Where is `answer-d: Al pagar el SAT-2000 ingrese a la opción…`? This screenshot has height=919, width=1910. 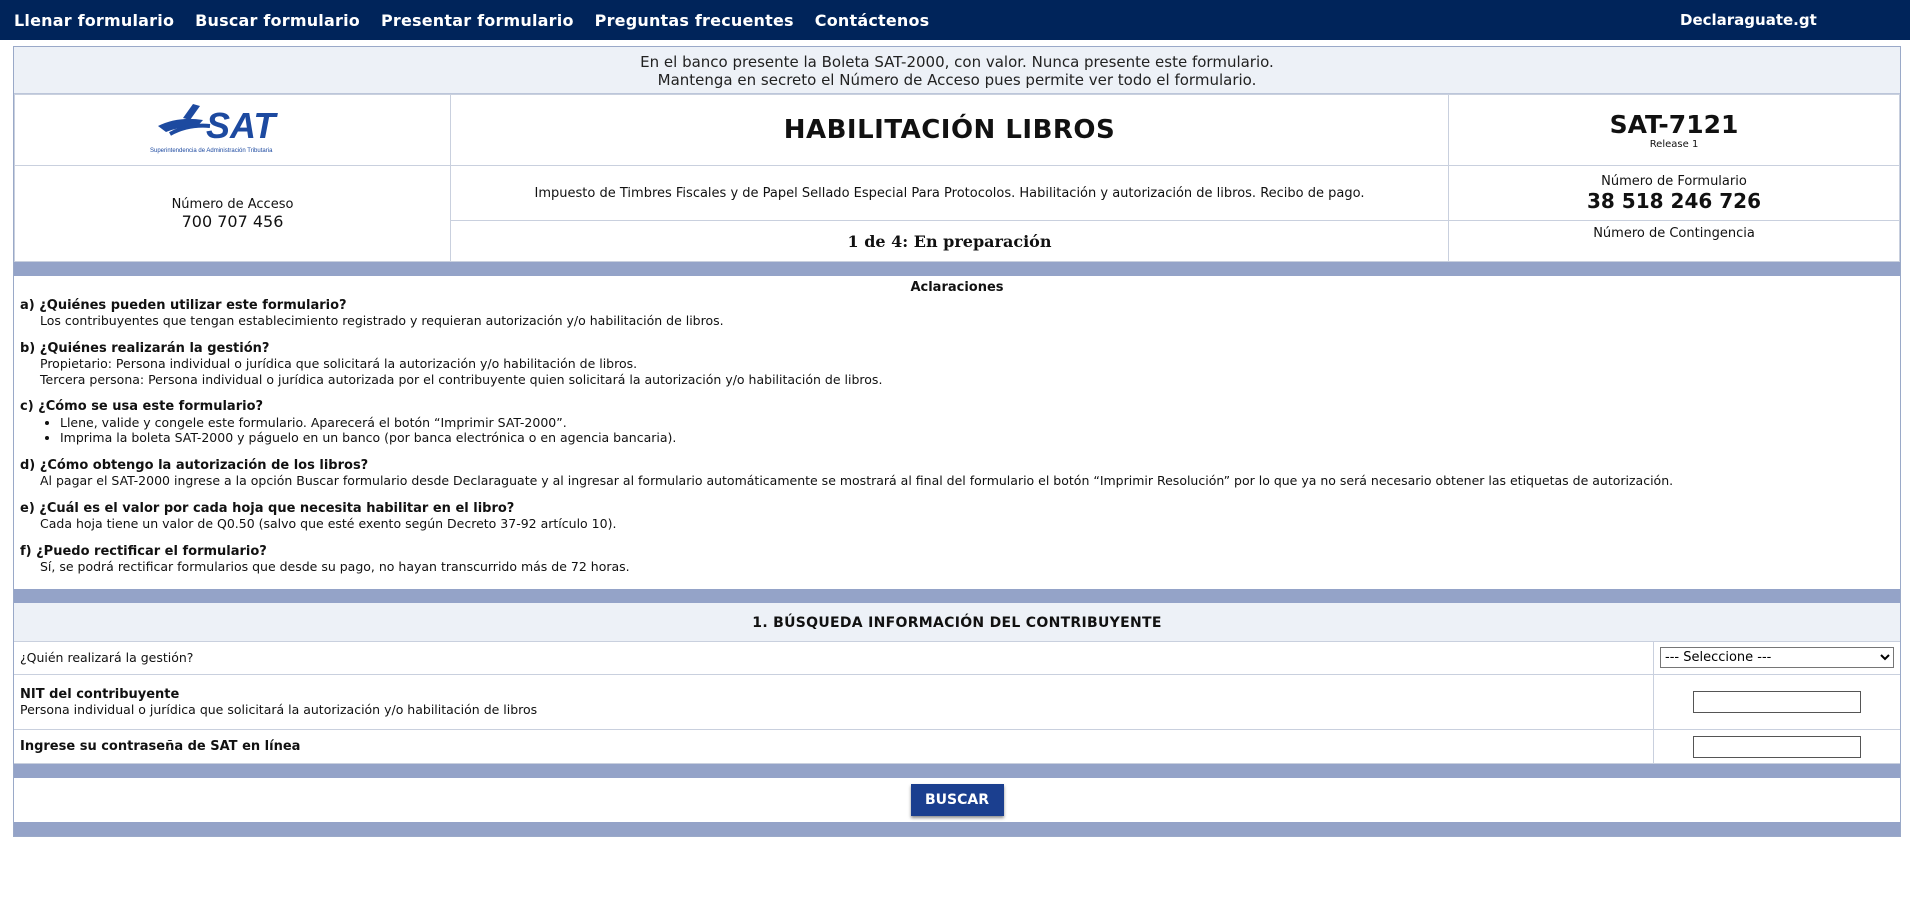
answer-d: Al pagar el SAT-2000 ingrese a la opción… is located at coordinates (857, 480).